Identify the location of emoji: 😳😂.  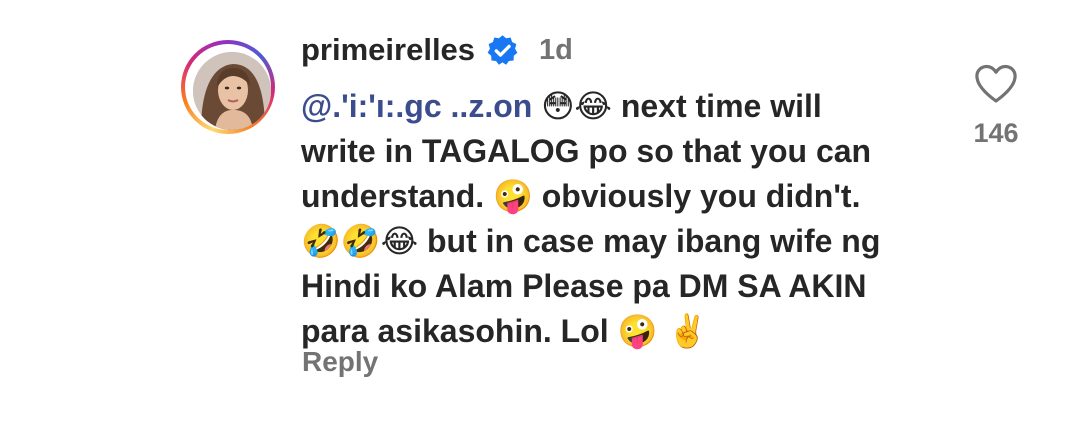
(576, 106).